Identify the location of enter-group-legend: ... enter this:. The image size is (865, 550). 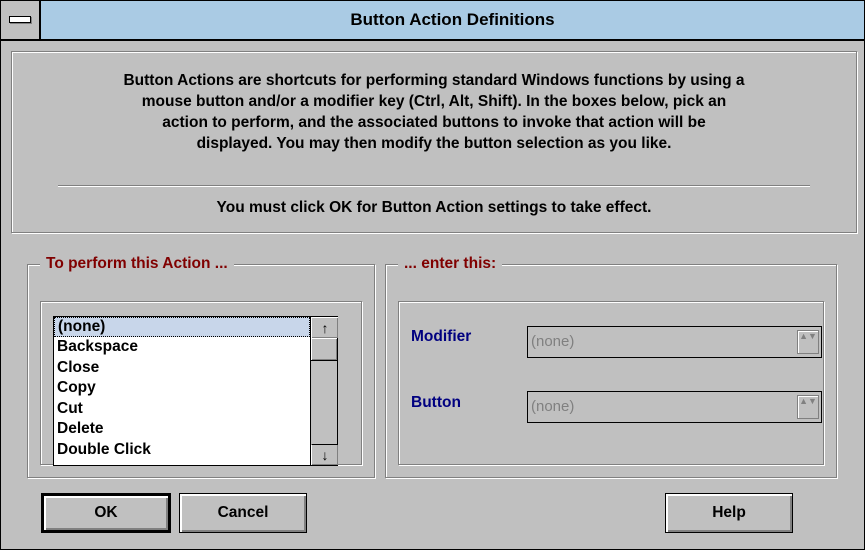
(450, 264).